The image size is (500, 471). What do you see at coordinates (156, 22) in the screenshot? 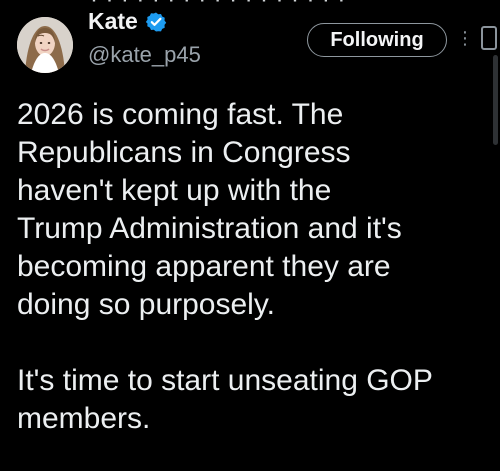
I see `verified-badge-icon` at bounding box center [156, 22].